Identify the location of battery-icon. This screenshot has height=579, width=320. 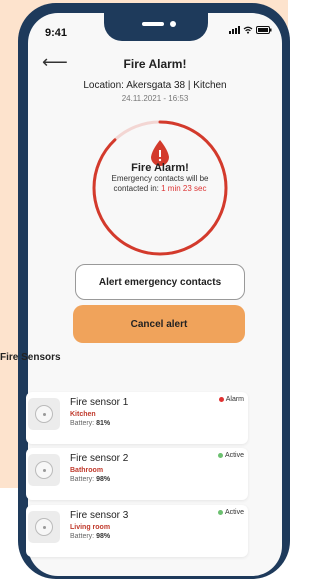
(264, 30).